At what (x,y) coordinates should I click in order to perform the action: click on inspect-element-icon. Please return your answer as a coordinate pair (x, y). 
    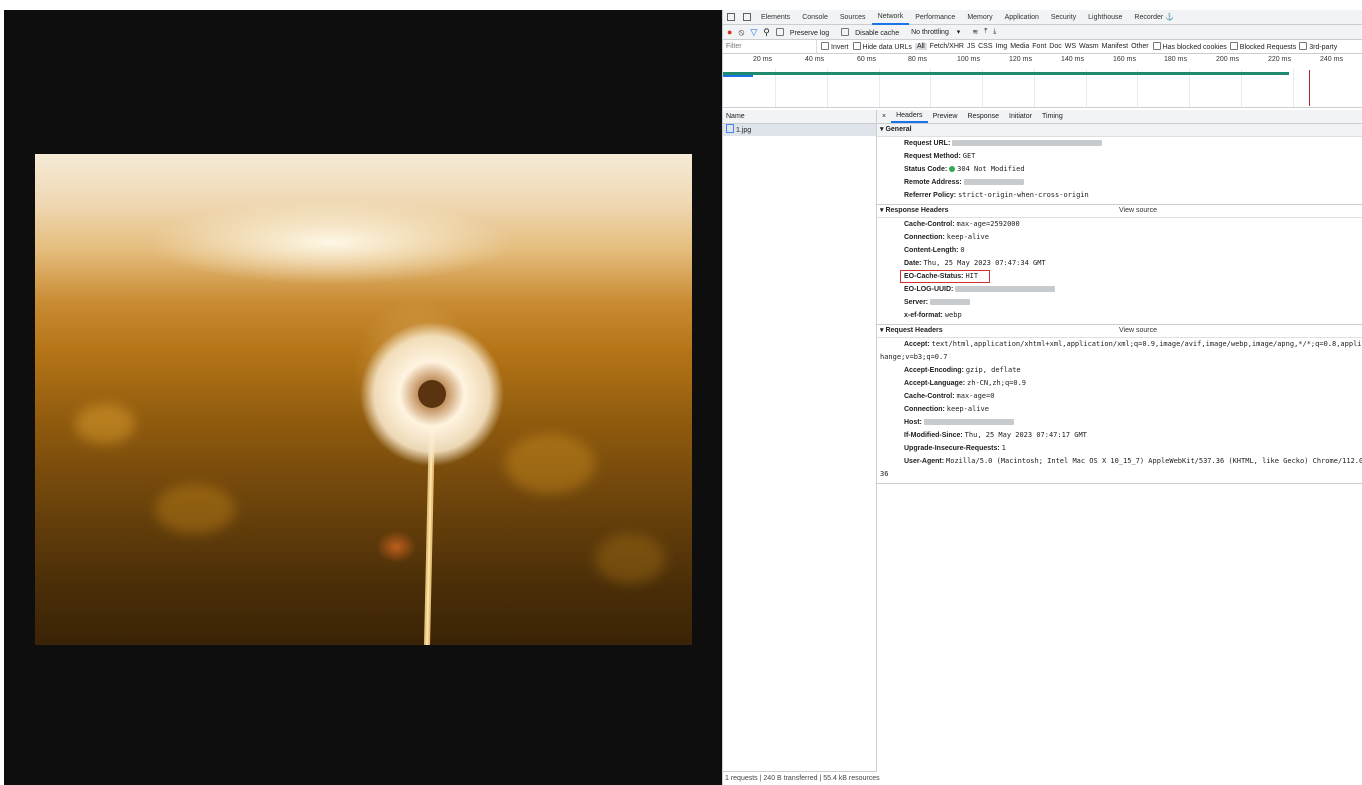
    Looking at the image, I should click on (731, 17).